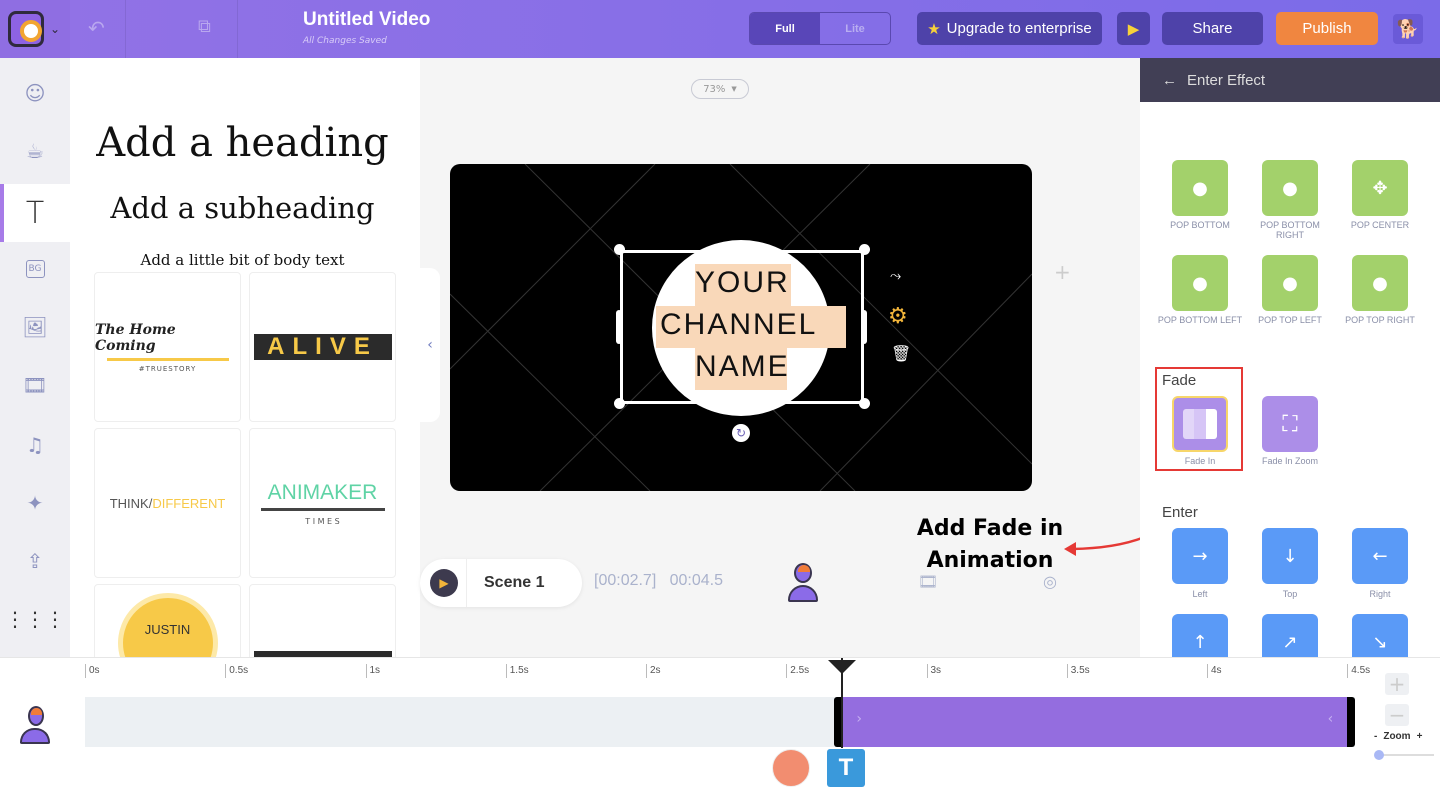 This screenshot has height=787, width=1440. What do you see at coordinates (322, 621) in the screenshot?
I see `text-template-card` at bounding box center [322, 621].